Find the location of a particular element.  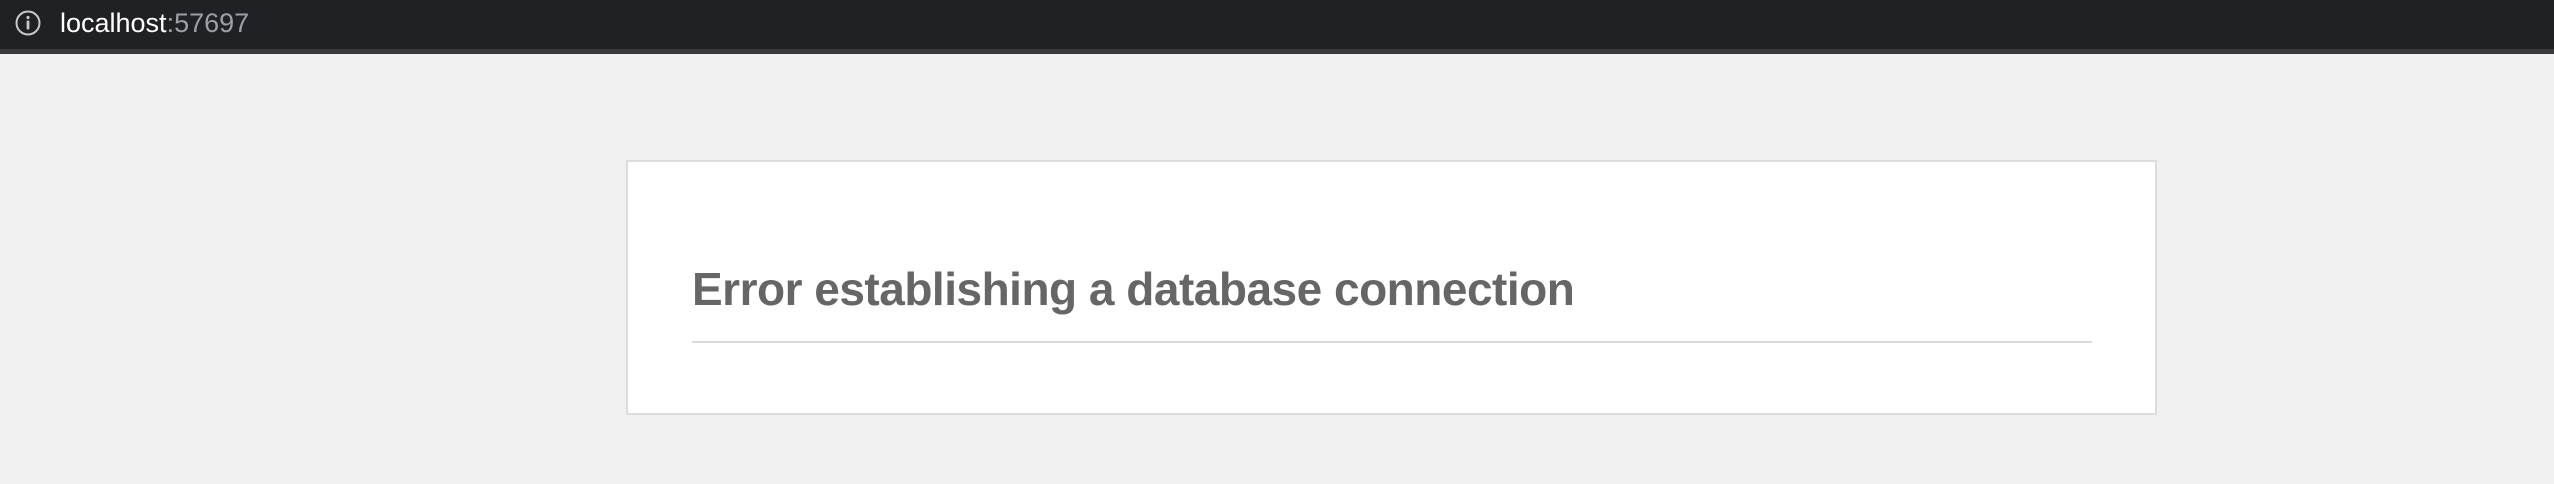

address-bar: localhost:57697 is located at coordinates (1277, 27).